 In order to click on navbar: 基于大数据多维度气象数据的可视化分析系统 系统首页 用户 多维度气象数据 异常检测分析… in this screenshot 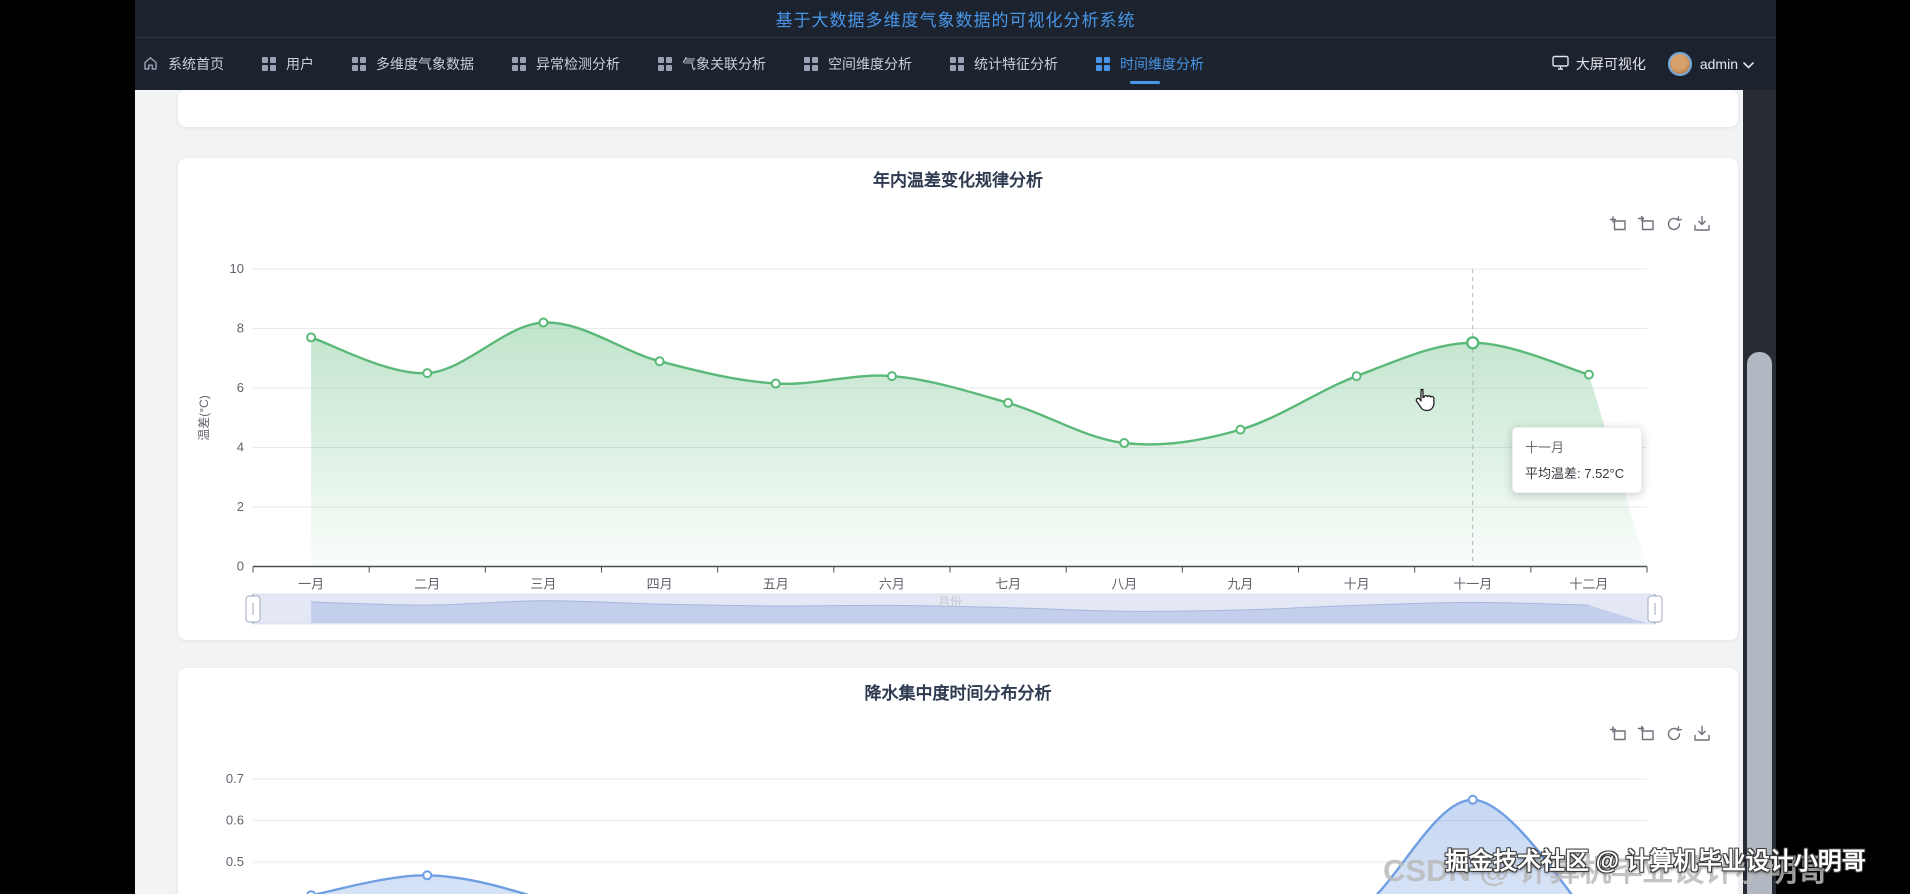, I will do `click(955, 45)`.